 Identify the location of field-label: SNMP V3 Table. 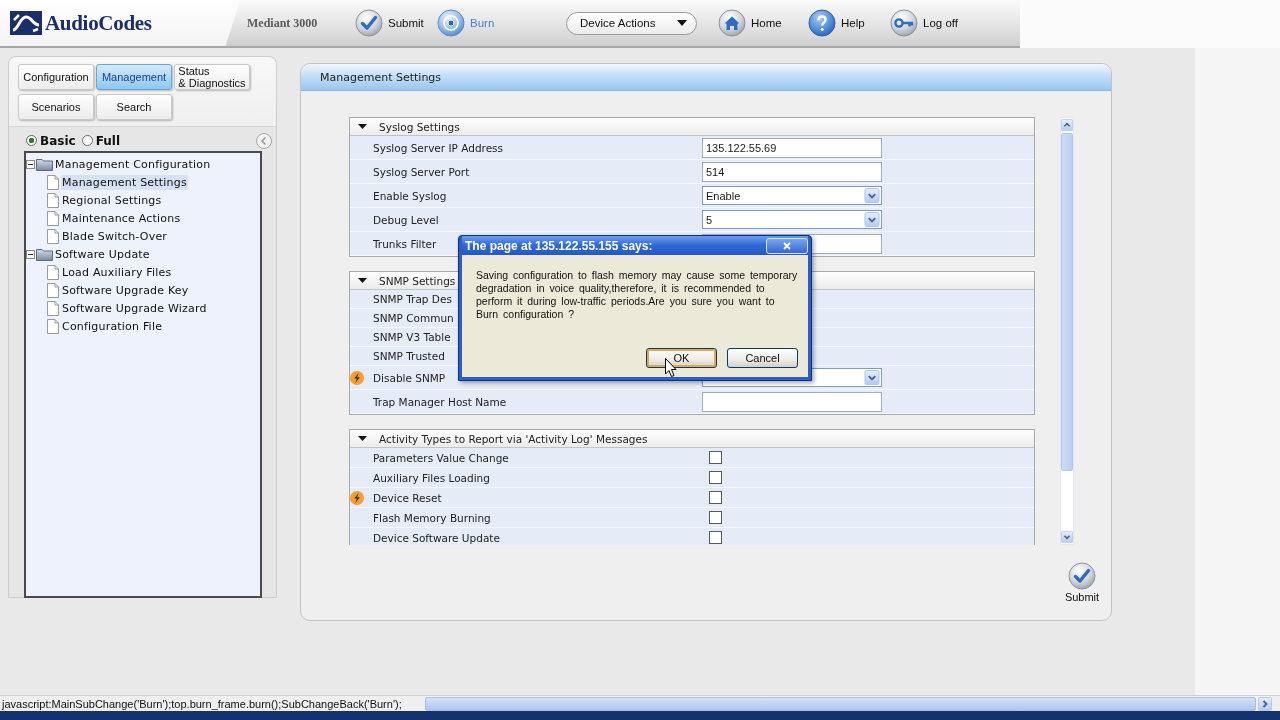
(412, 337).